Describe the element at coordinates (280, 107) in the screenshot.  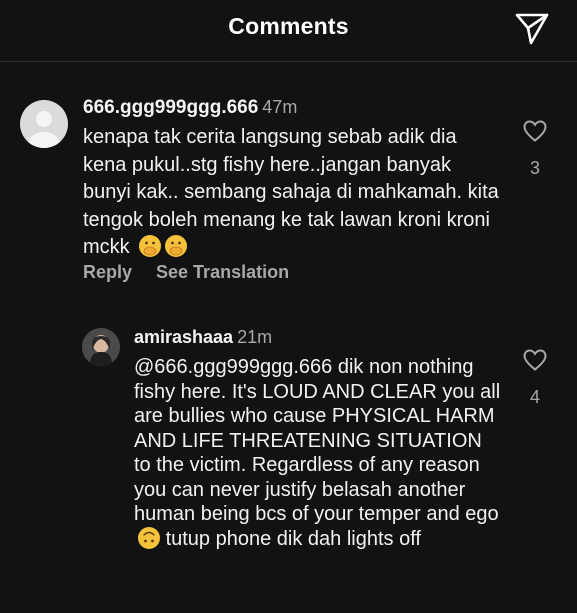
I see `timestamp: 47m` at that location.